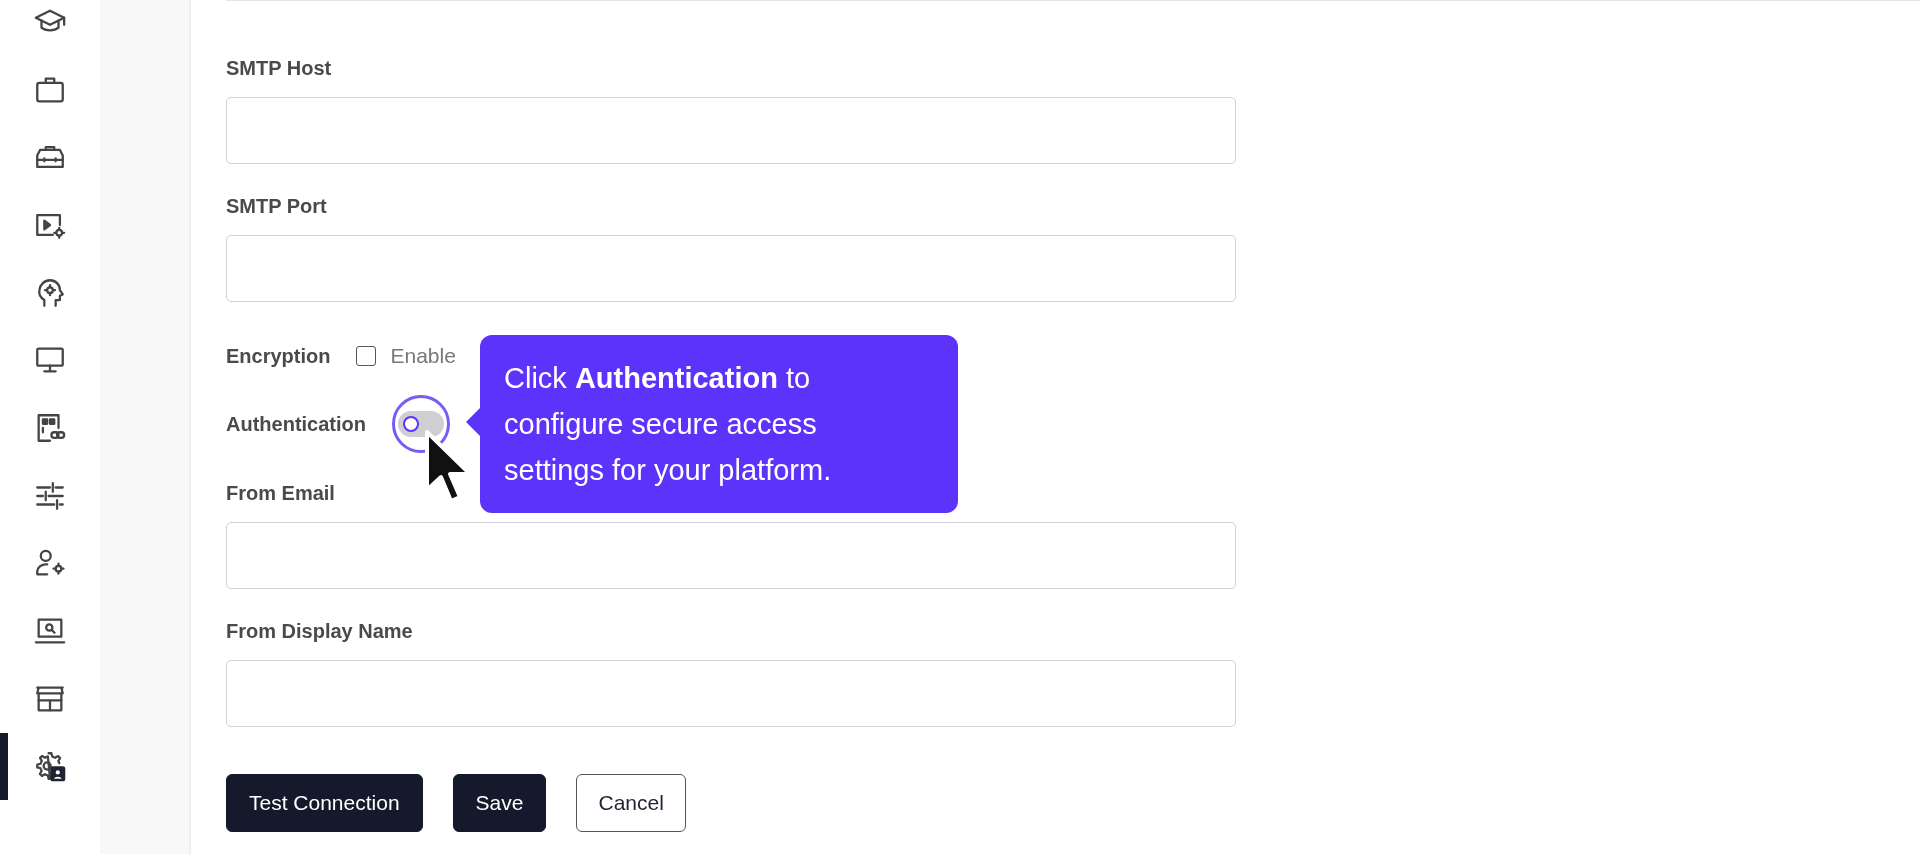 This screenshot has width=1920, height=854. I want to click on field-label: SMTP Host, so click(279, 68).